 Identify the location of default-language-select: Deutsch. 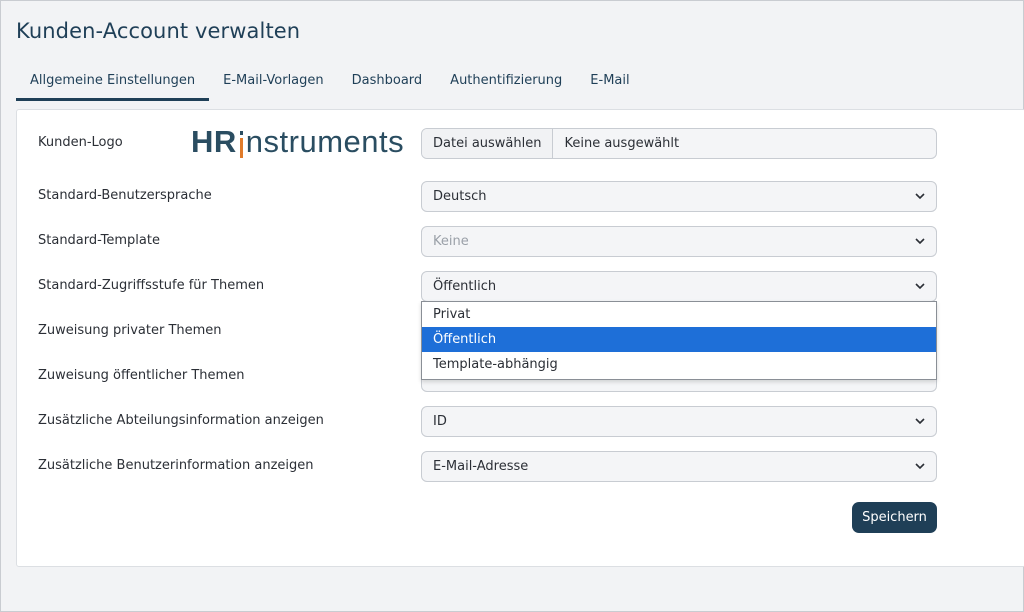
(679, 196).